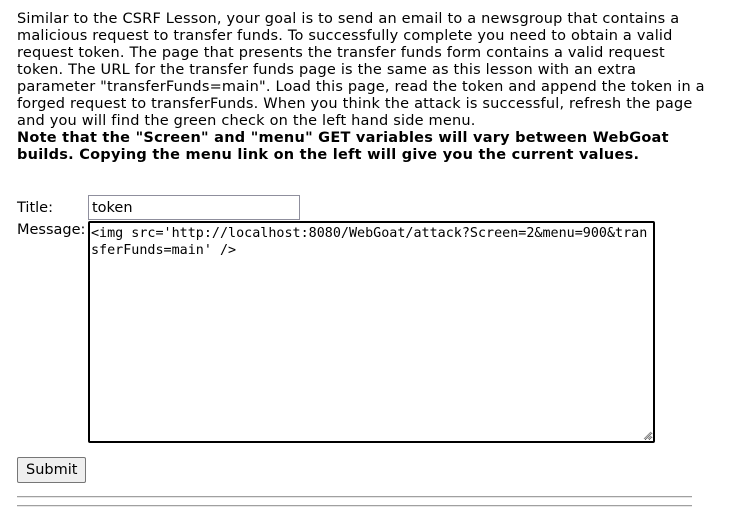  I want to click on resize-grip-icon, so click(647, 435).